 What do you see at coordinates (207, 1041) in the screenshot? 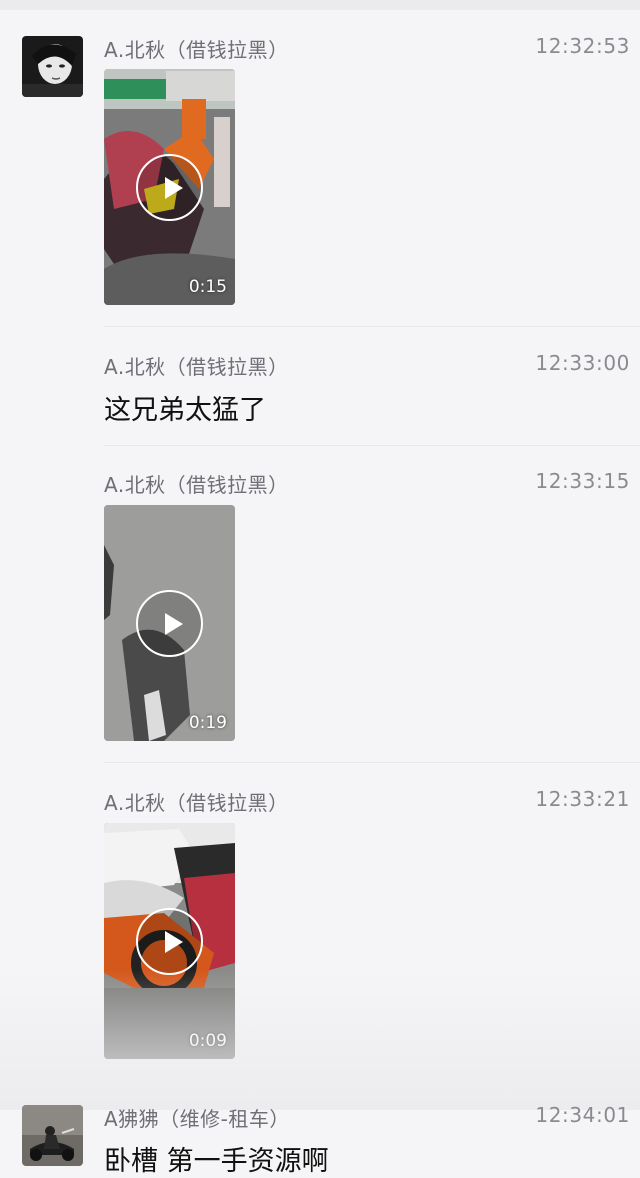
I see `video-duration: 0:09` at bounding box center [207, 1041].